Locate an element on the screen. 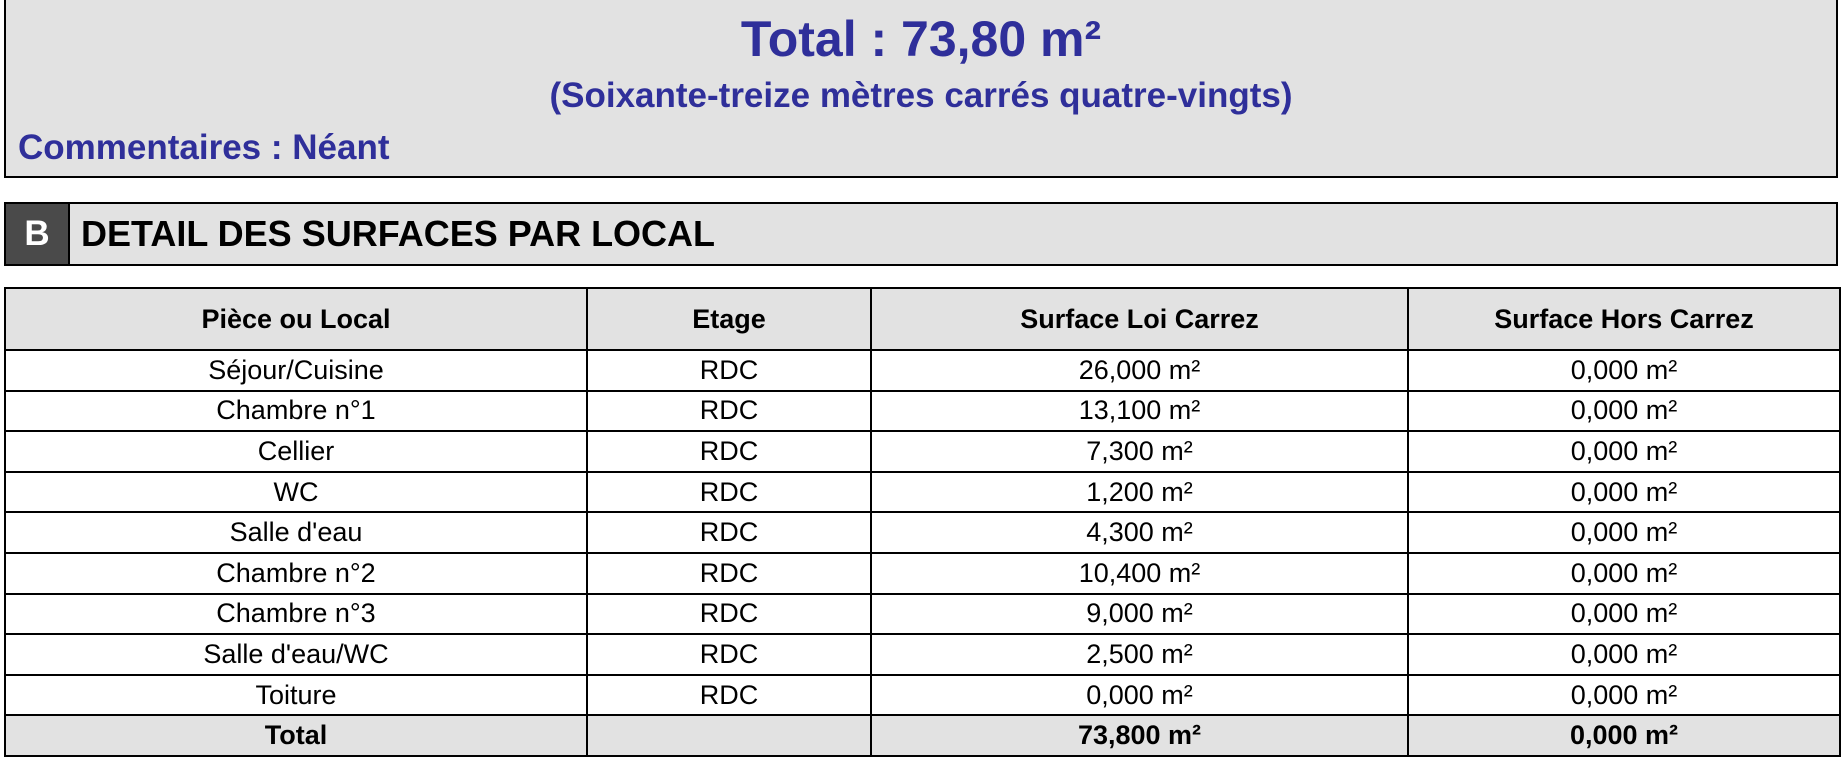 The image size is (1846, 780). table-row: Salle d'eau RDC 4,300 m² 0,000 m² is located at coordinates (922, 532).